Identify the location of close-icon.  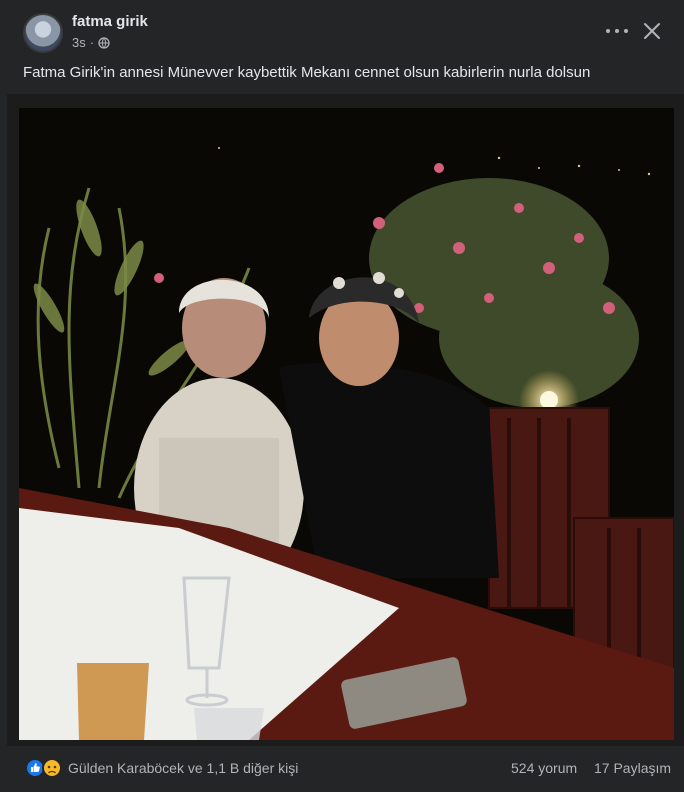
(652, 31).